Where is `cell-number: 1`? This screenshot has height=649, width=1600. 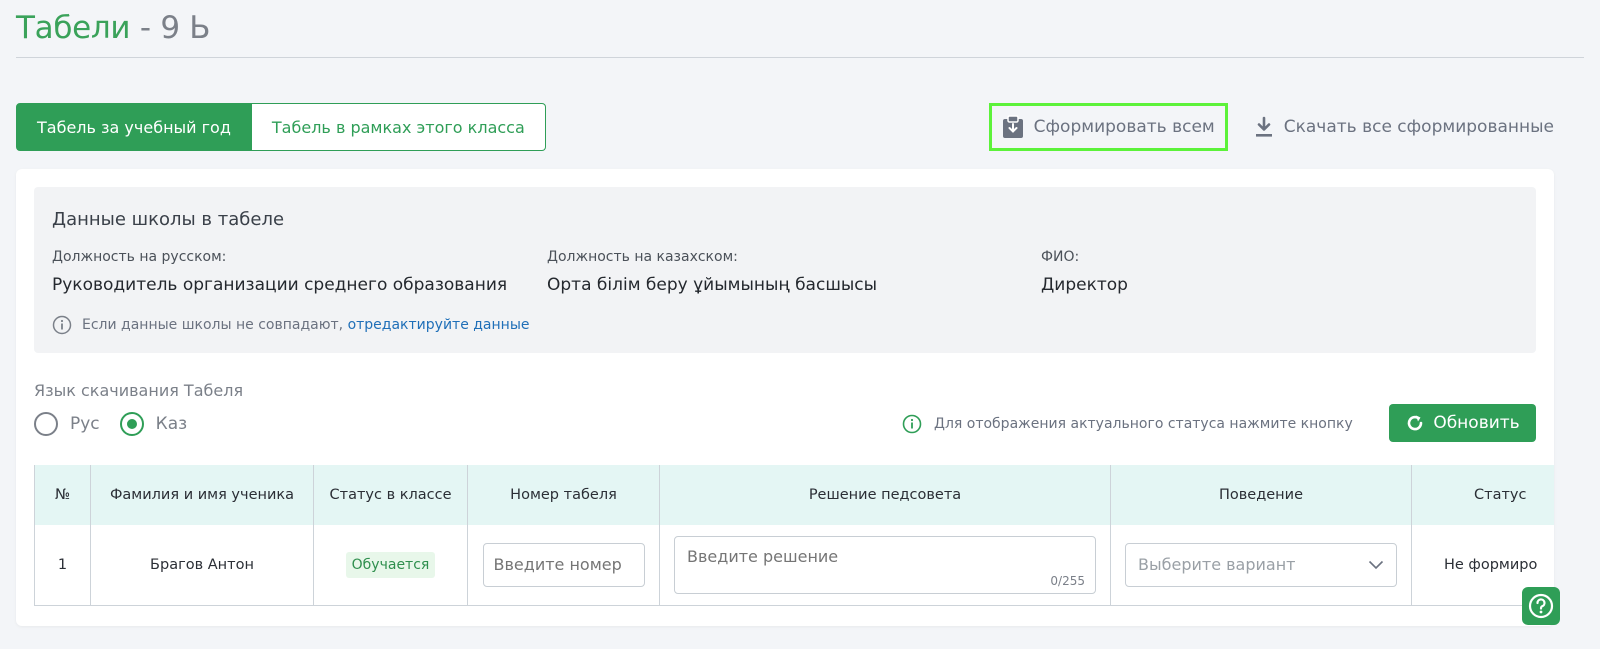 cell-number: 1 is located at coordinates (62, 565).